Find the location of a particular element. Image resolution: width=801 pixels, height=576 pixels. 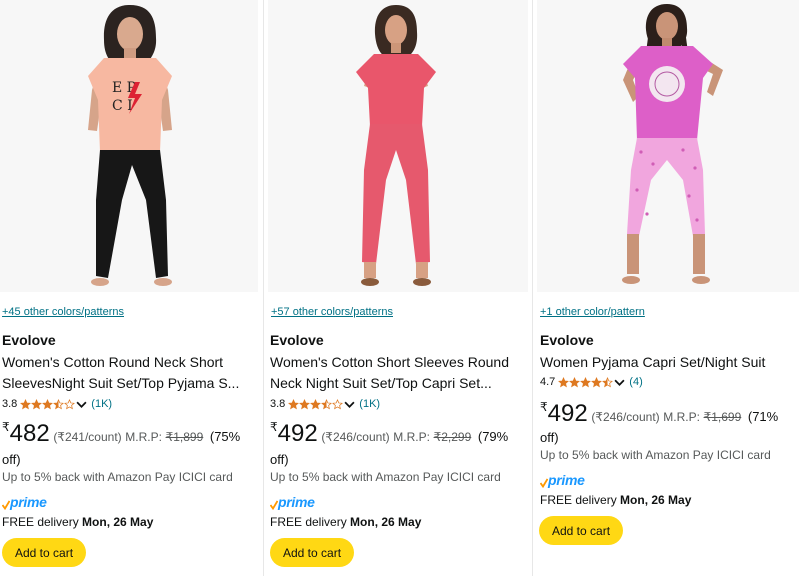

model-image-pink-set is located at coordinates (396, 145).